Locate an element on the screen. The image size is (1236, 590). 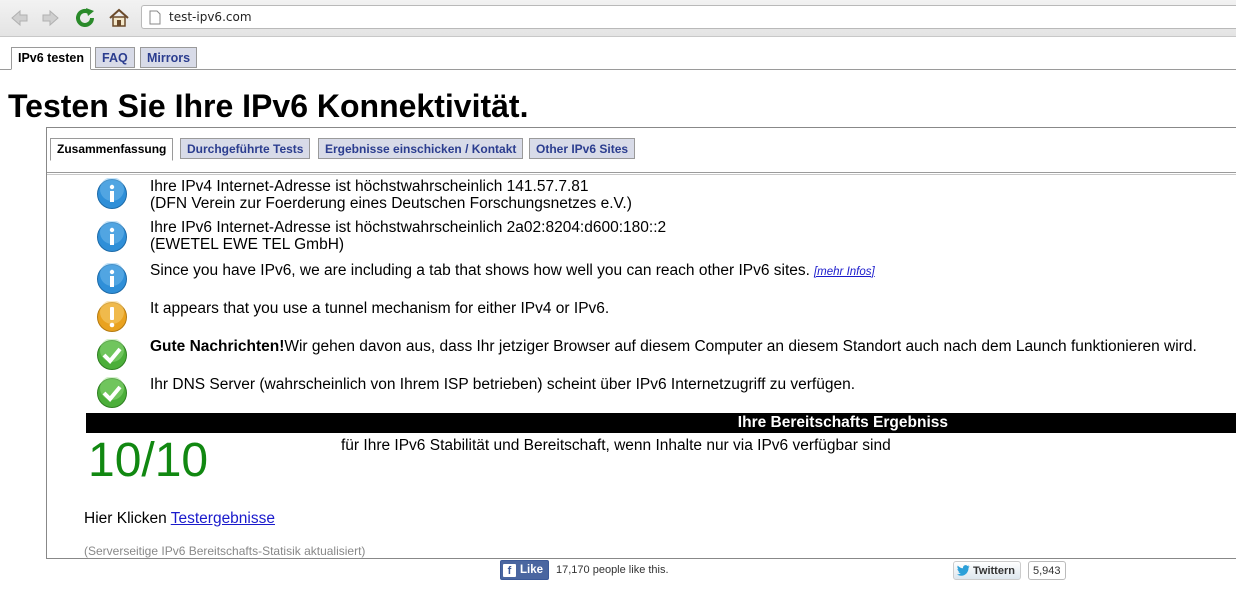
click-here-row: Hier Klicken Testergebnisse is located at coordinates (179, 519).